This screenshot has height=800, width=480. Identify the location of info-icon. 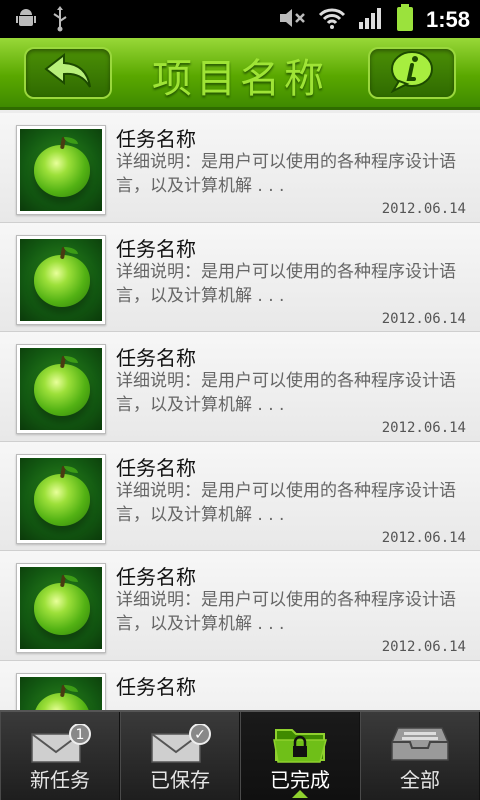
(412, 73).